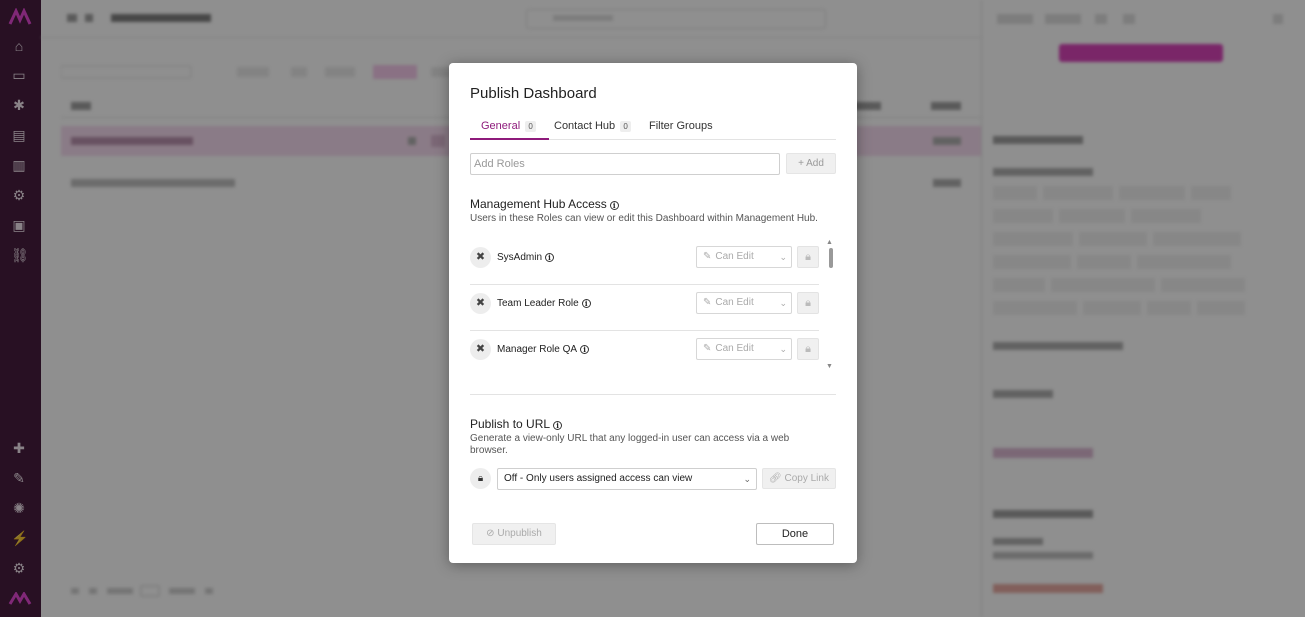 Image resolution: width=1305 pixels, height=617 pixels. What do you see at coordinates (625, 164) in the screenshot?
I see `add-roles-input` at bounding box center [625, 164].